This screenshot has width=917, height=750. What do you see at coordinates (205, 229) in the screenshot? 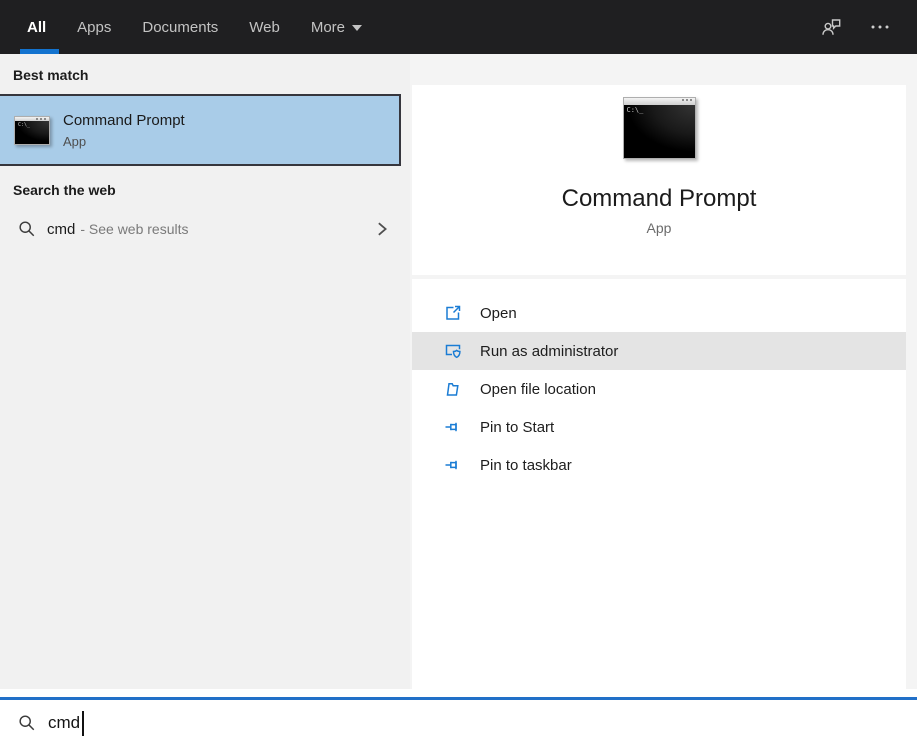
I see `web-search-result: cmd - See web results` at bounding box center [205, 229].